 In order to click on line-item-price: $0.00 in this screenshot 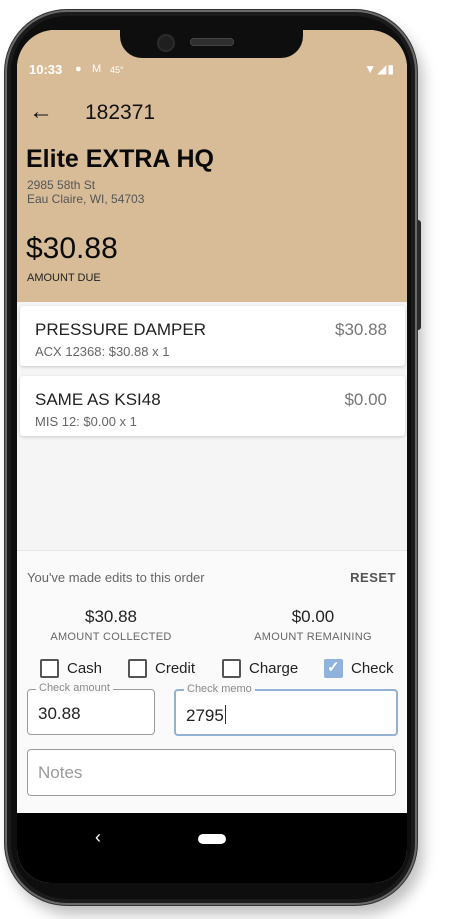, I will do `click(365, 399)`.